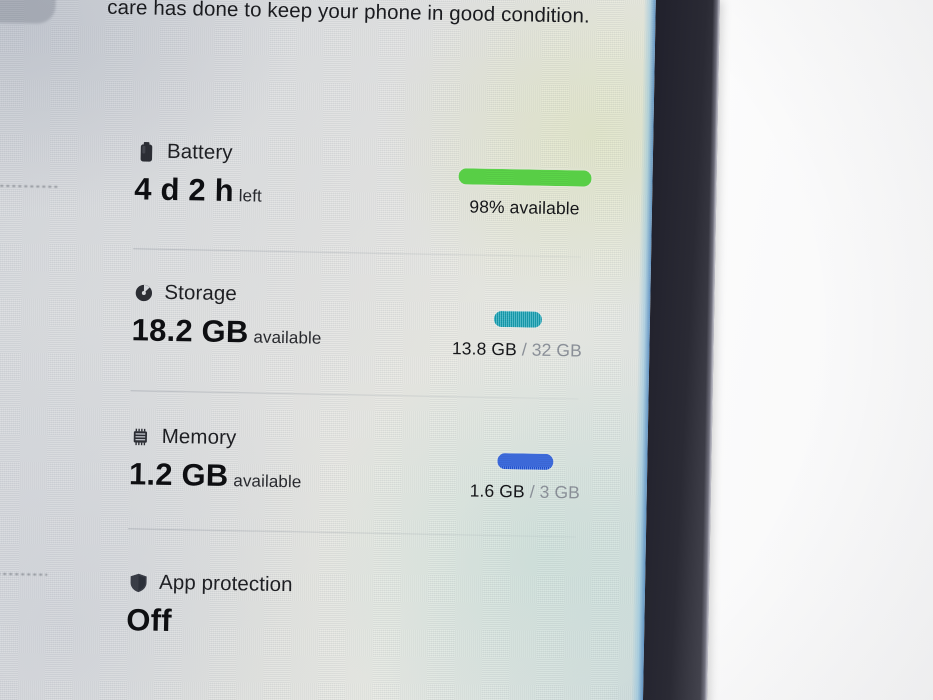 The image size is (933, 700). I want to click on storage-gauge: 13.8 GB / 32 GB, so click(517, 336).